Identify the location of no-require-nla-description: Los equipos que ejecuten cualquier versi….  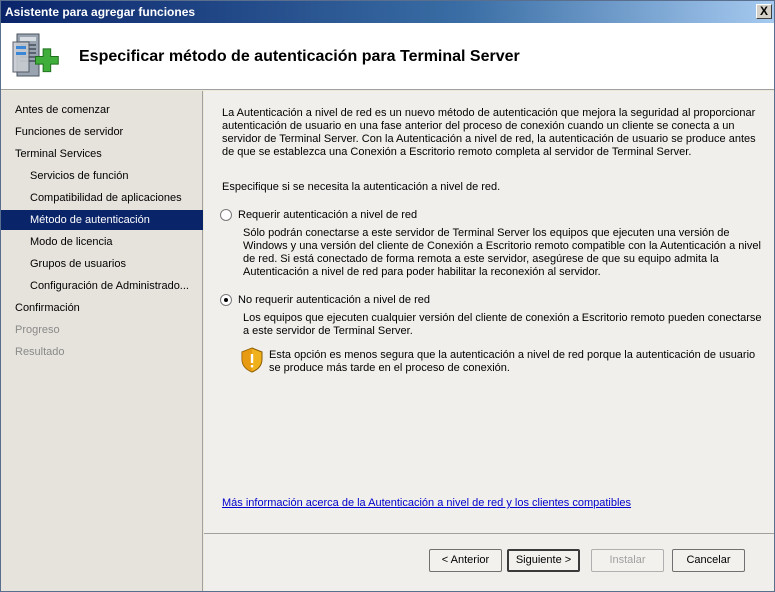
(502, 325).